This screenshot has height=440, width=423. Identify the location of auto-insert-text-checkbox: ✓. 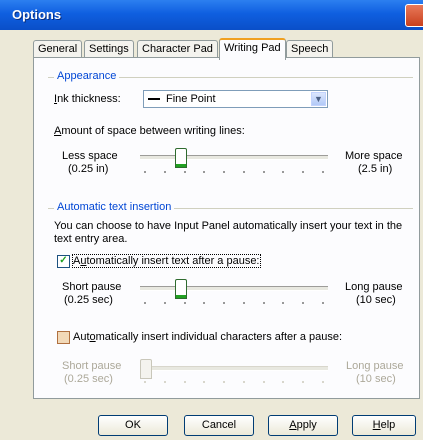
(63, 261).